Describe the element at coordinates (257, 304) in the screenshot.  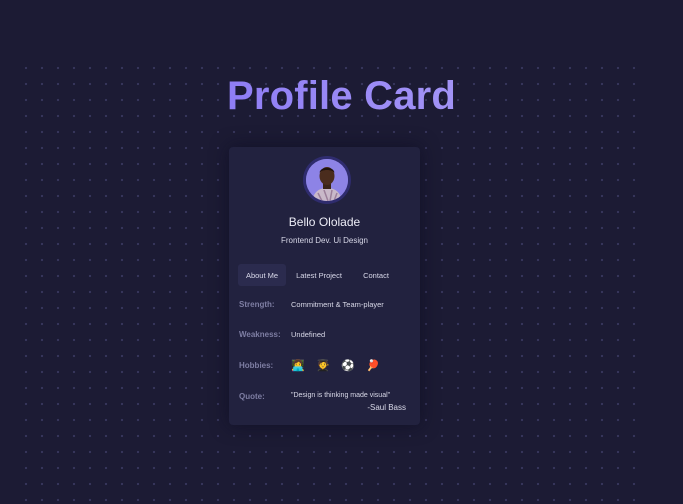
I see `strength-label: Strength:` at that location.